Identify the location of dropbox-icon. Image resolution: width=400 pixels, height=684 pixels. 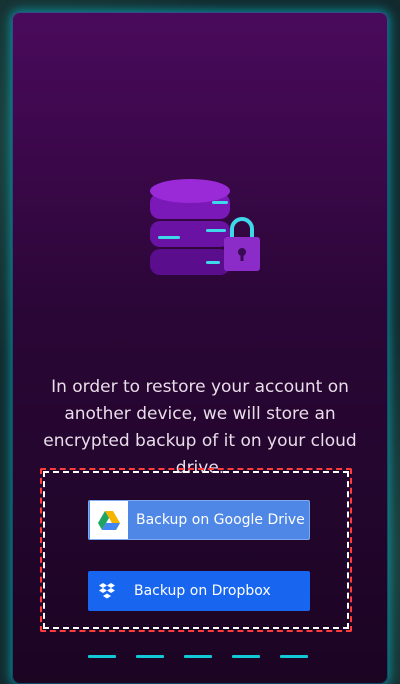
(107, 591).